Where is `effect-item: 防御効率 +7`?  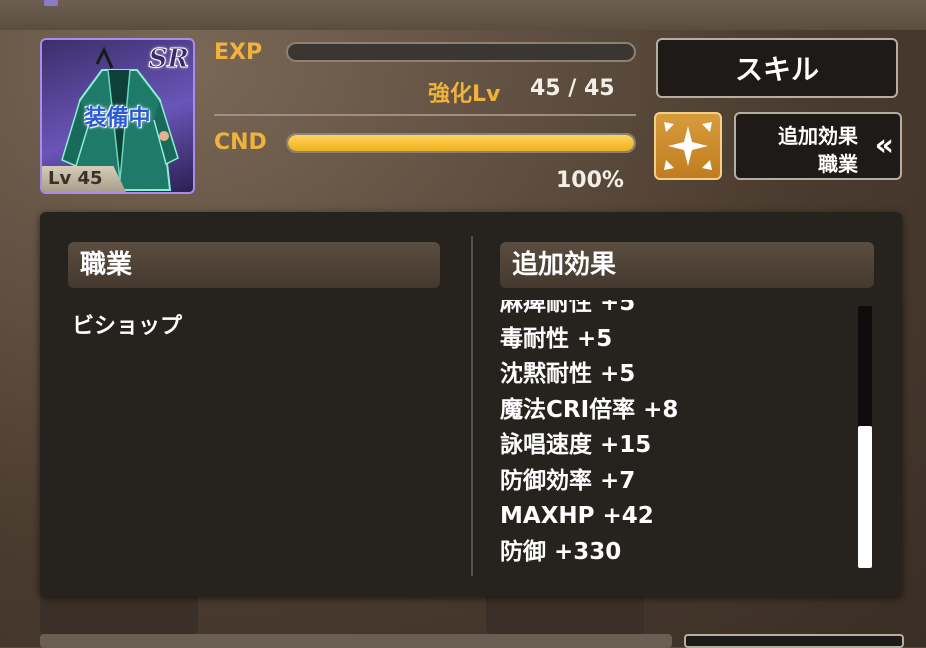 effect-item: 防御効率 +7 is located at coordinates (568, 480).